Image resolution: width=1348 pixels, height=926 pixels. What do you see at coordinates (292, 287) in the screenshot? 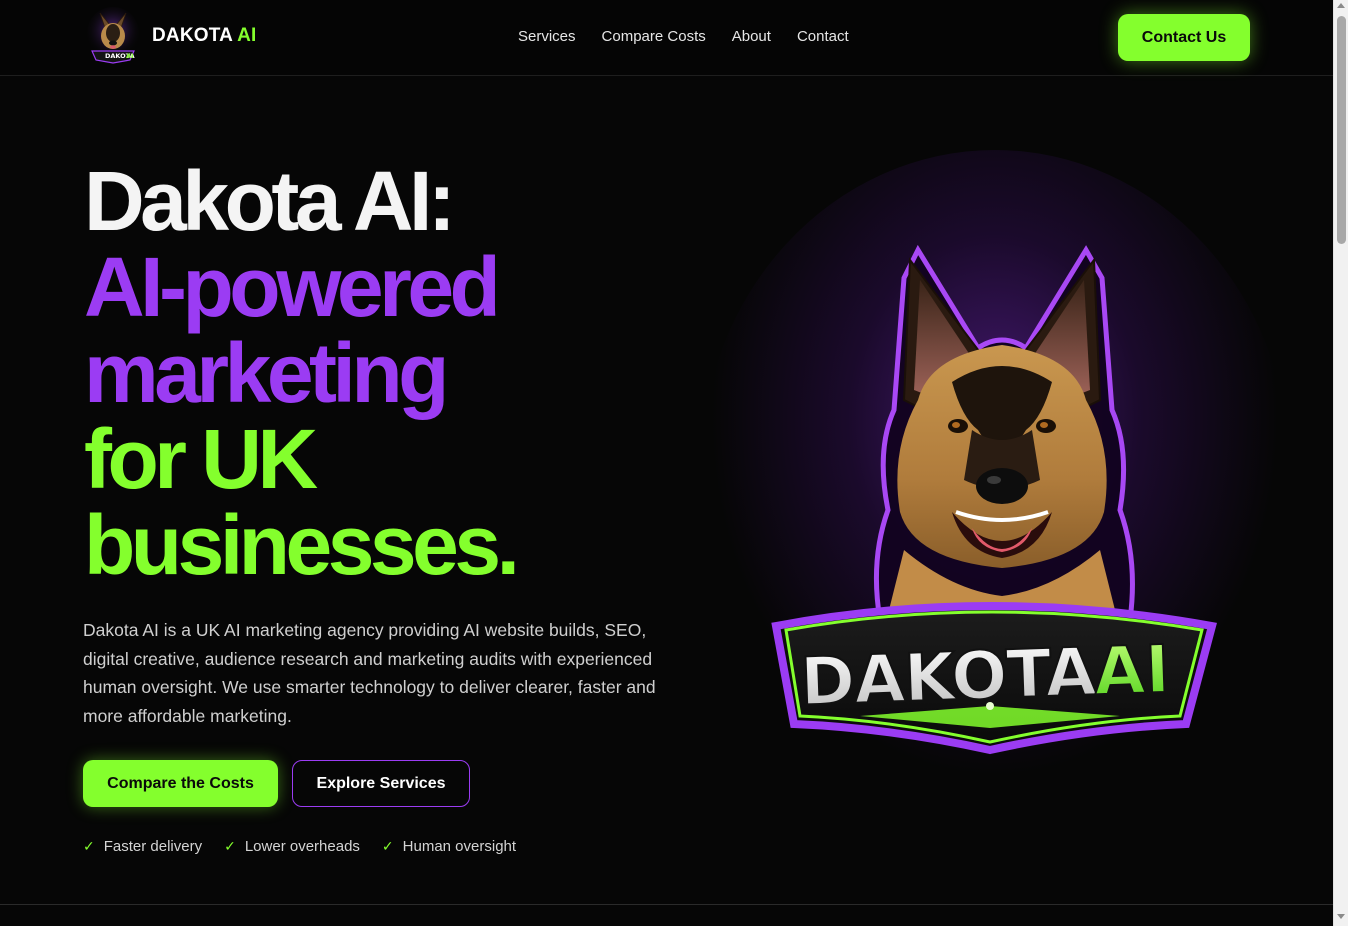
I see `hero-title-line-2: AI-powered` at bounding box center [292, 287].